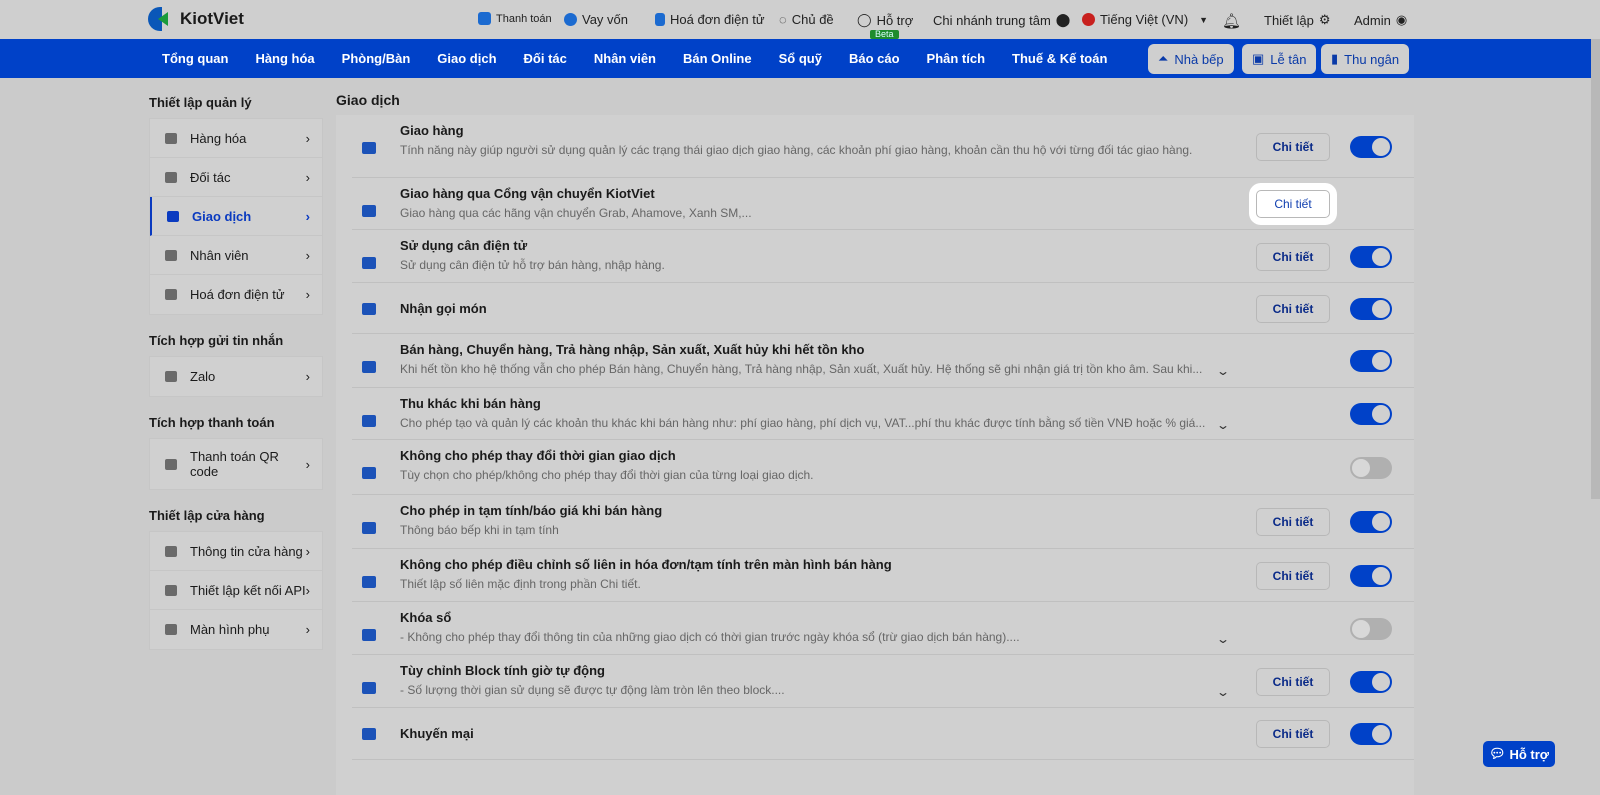 The height and width of the screenshot is (795, 1600). I want to click on support-link: ◯ Hỗ trợ, so click(885, 20).